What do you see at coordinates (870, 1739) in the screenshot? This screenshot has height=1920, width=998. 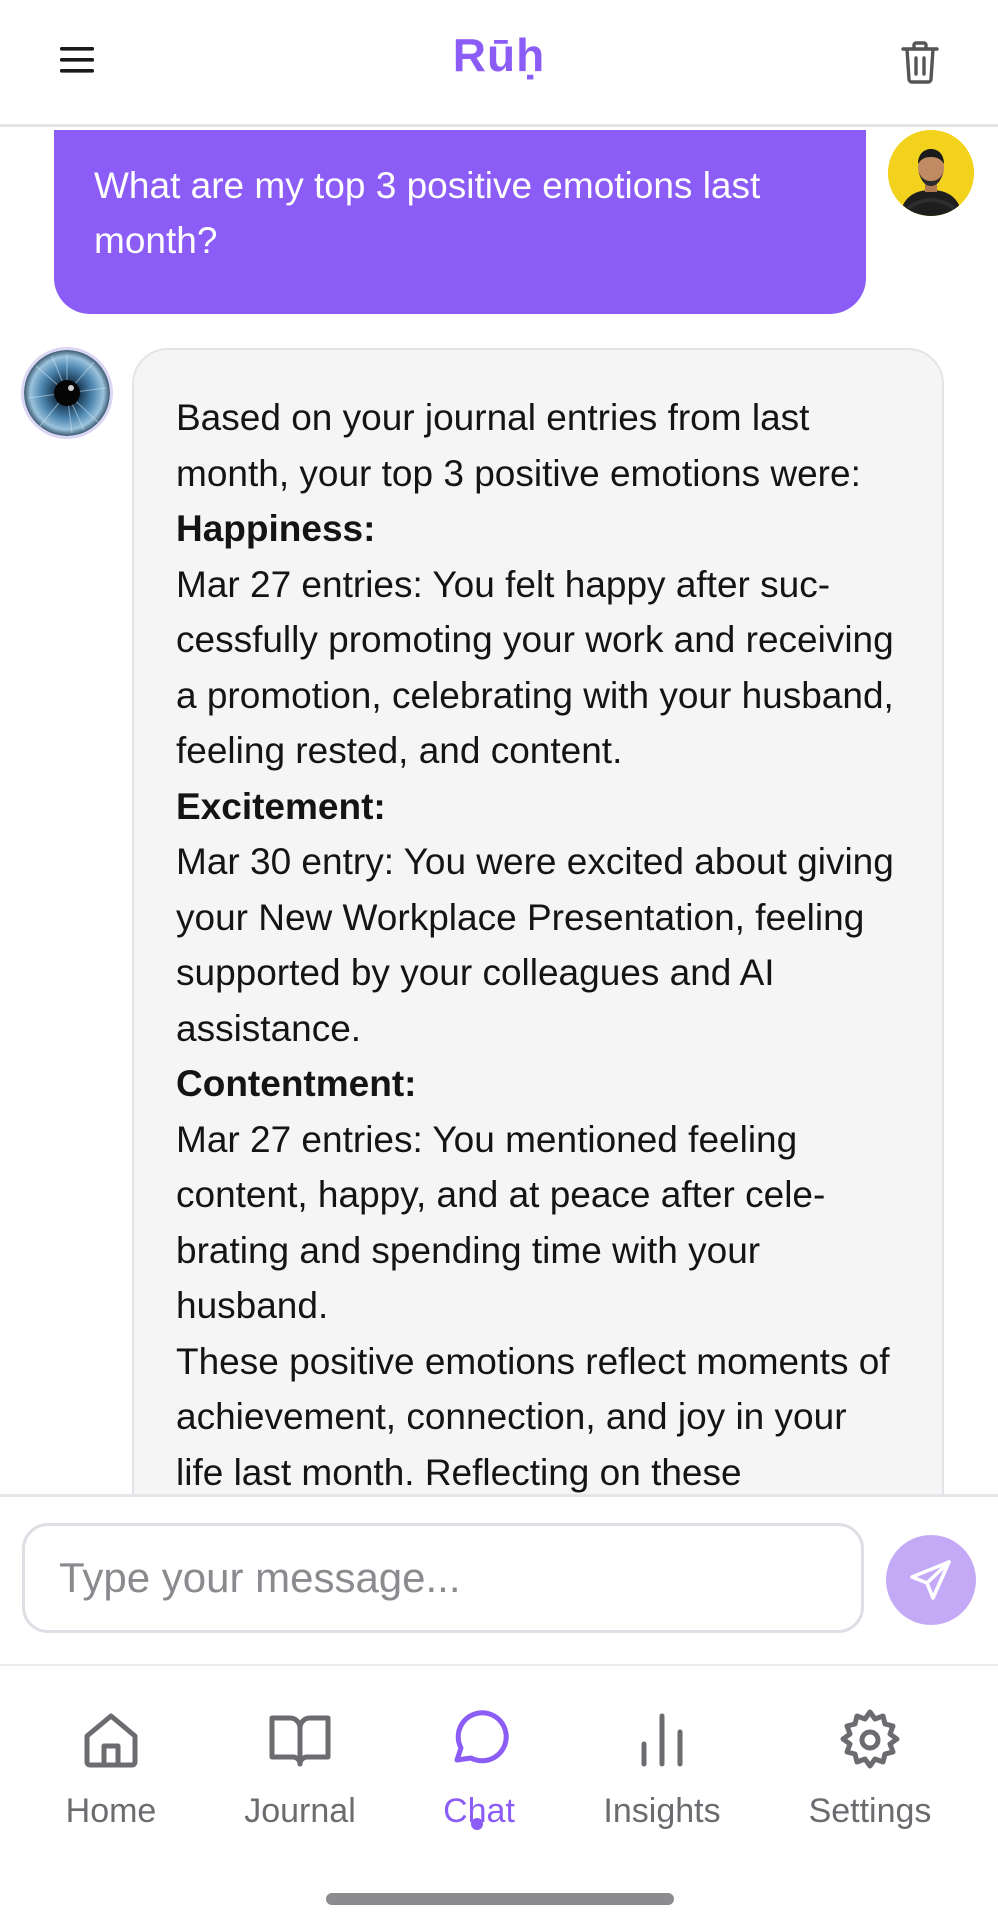 I see `gear-icon` at bounding box center [870, 1739].